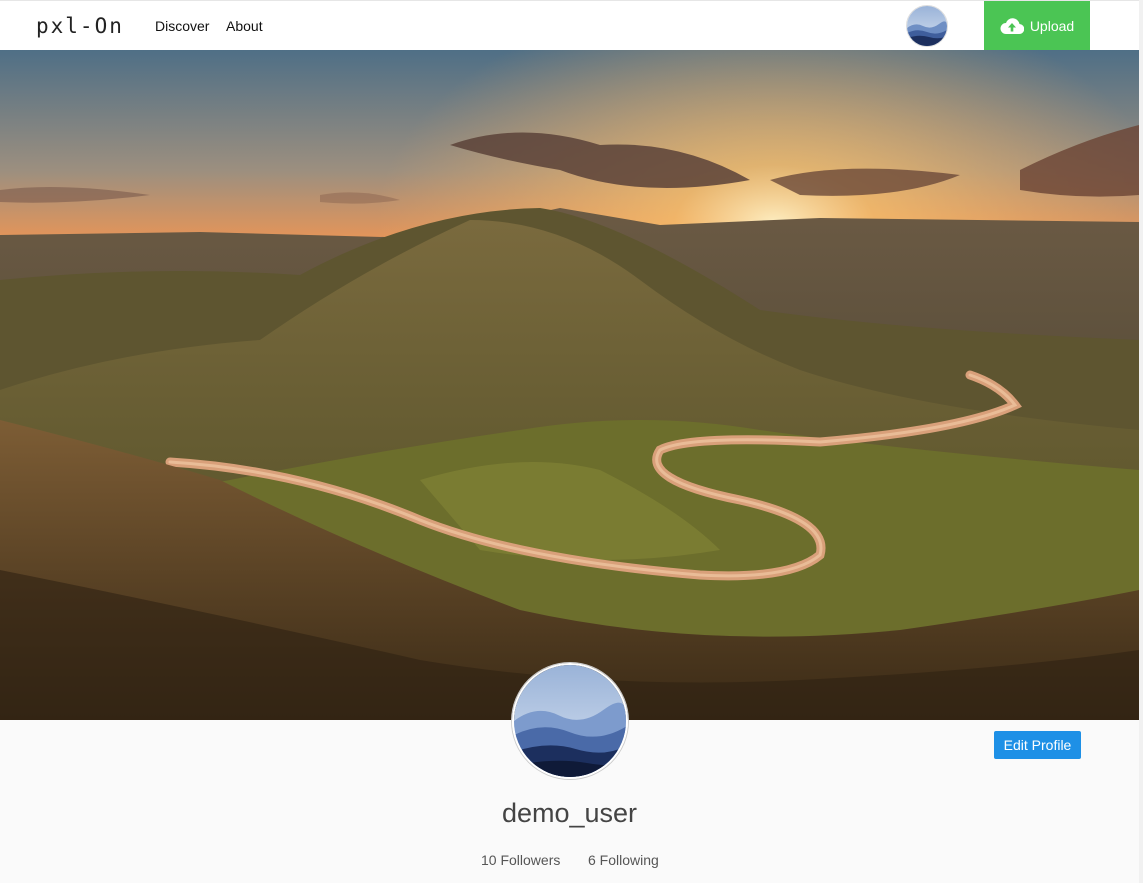 The height and width of the screenshot is (883, 1143). I want to click on scrollbar, so click(1141, 441).